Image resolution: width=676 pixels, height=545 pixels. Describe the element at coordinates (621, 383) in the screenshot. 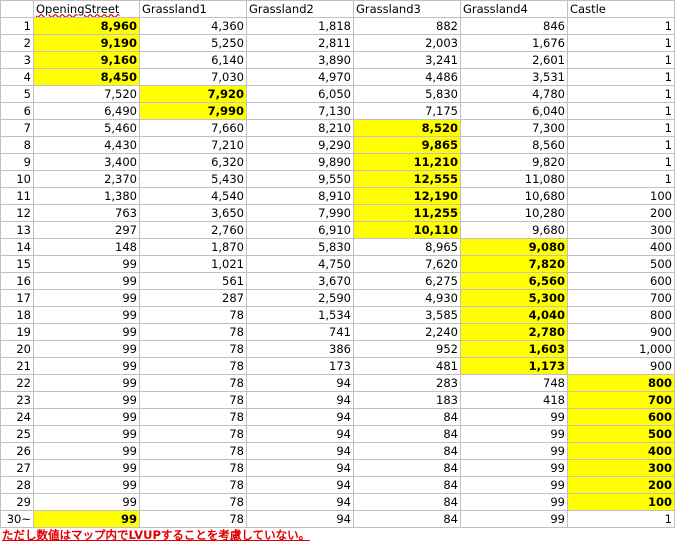

I see `table-cell: 800` at that location.